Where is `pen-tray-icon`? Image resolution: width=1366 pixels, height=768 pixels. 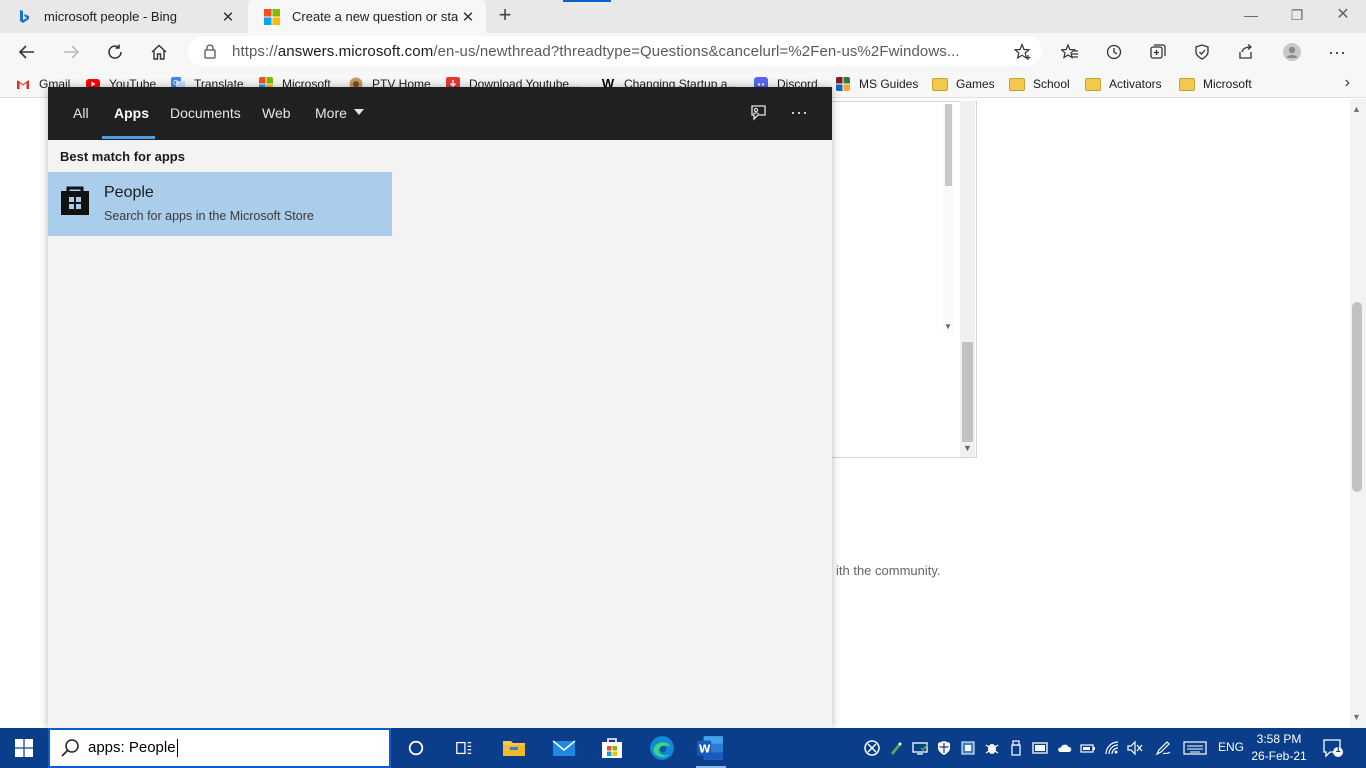 pen-tray-icon is located at coordinates (896, 748).